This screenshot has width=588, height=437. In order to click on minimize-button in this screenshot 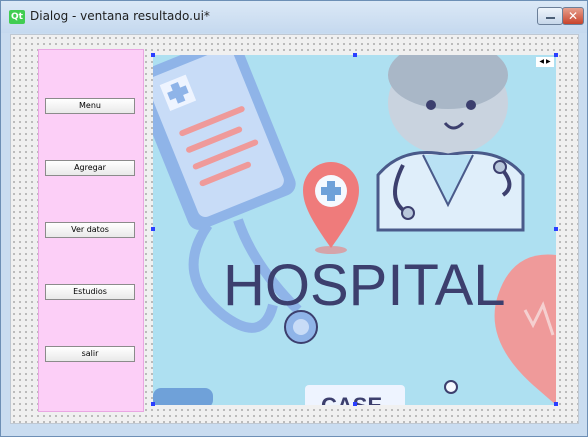, I will do `click(550, 16)`.